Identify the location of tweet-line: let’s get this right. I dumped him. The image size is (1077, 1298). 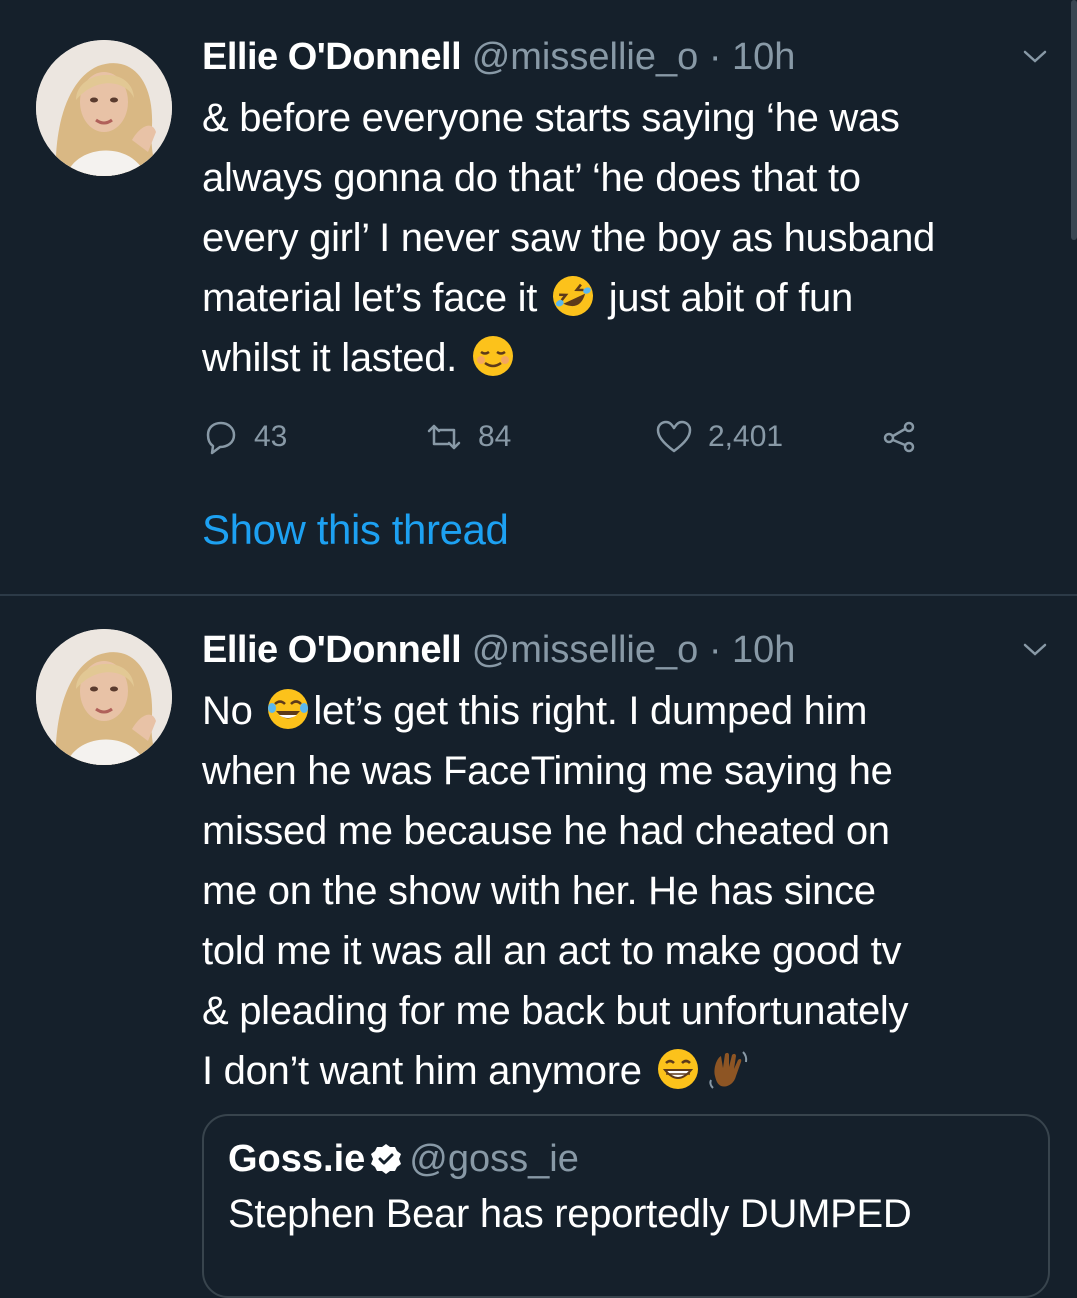
(590, 711).